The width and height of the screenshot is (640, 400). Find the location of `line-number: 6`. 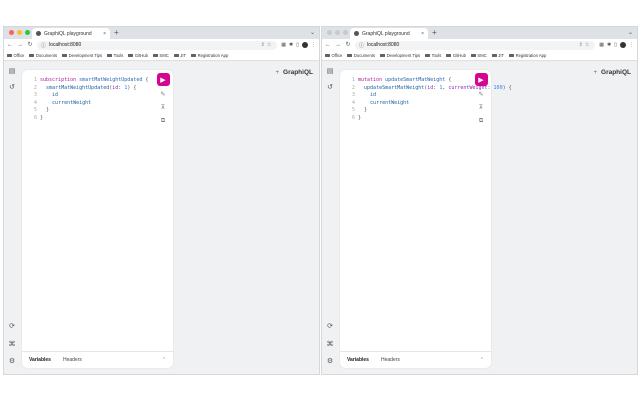

line-number: 6 is located at coordinates (353, 117).